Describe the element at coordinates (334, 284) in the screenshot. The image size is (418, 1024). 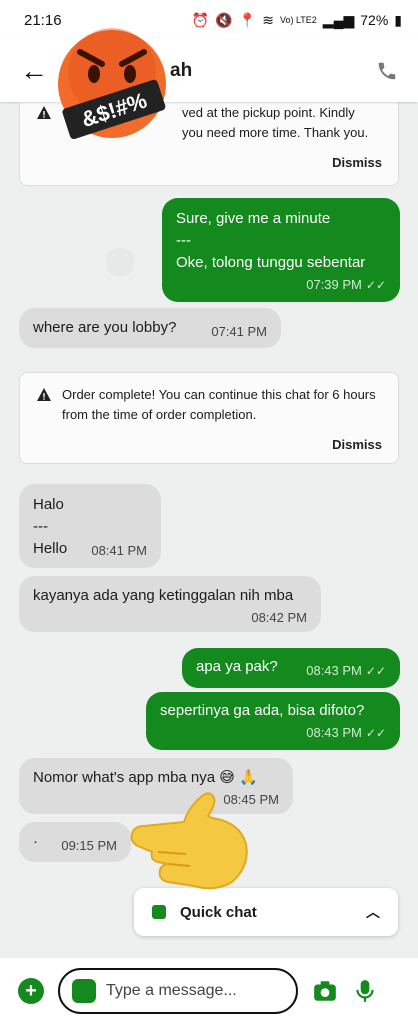
I see `message-time: 07:39 PM` at that location.